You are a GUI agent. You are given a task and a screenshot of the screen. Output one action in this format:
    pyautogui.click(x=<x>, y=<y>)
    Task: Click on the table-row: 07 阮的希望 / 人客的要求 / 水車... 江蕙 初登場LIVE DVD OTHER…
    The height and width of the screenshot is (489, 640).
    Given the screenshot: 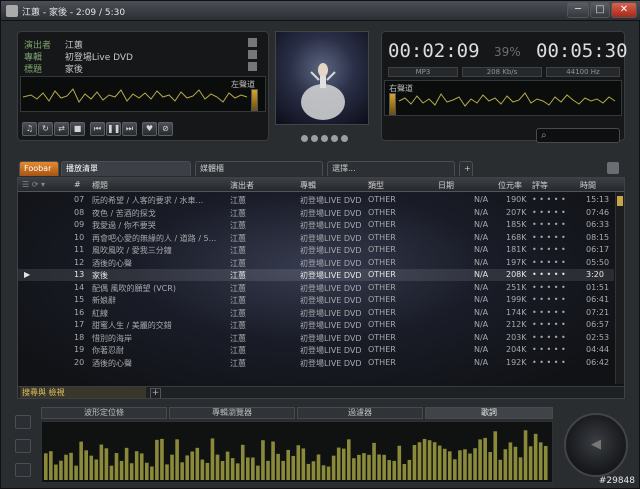 What is the action you would take?
    pyautogui.click(x=316, y=200)
    